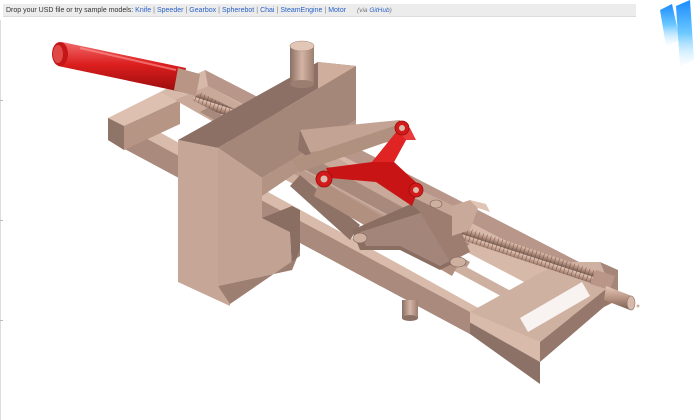 The width and height of the screenshot is (700, 420). I want to click on handle-grip-icon, so click(126, 69).